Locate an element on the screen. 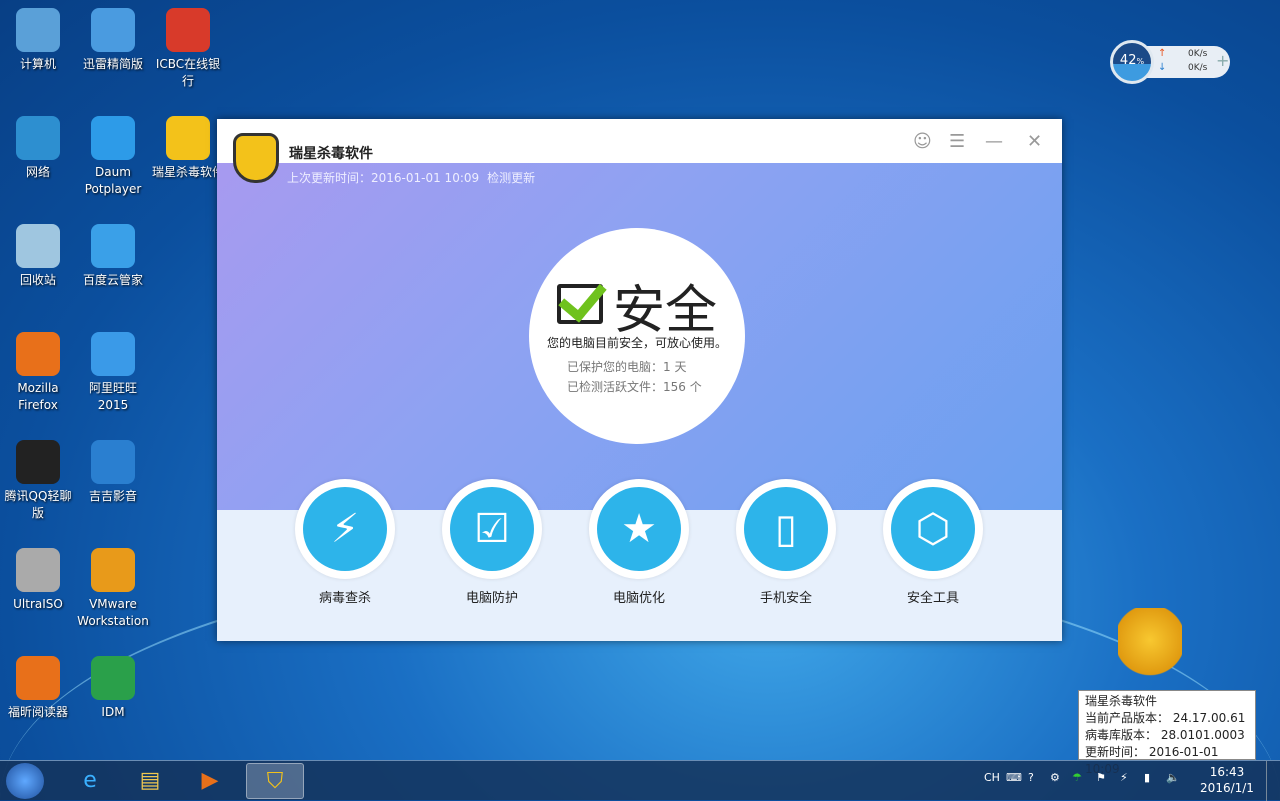 The image size is (1280, 801). memory-value: 42 is located at coordinates (1128, 60).